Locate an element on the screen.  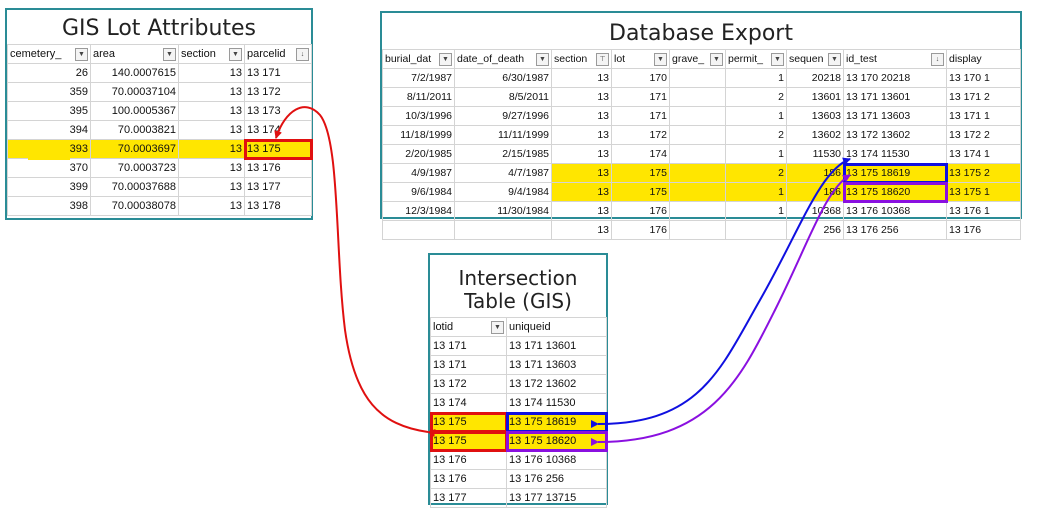
table-cell: 13 177 13715 is located at coordinates (556, 498).